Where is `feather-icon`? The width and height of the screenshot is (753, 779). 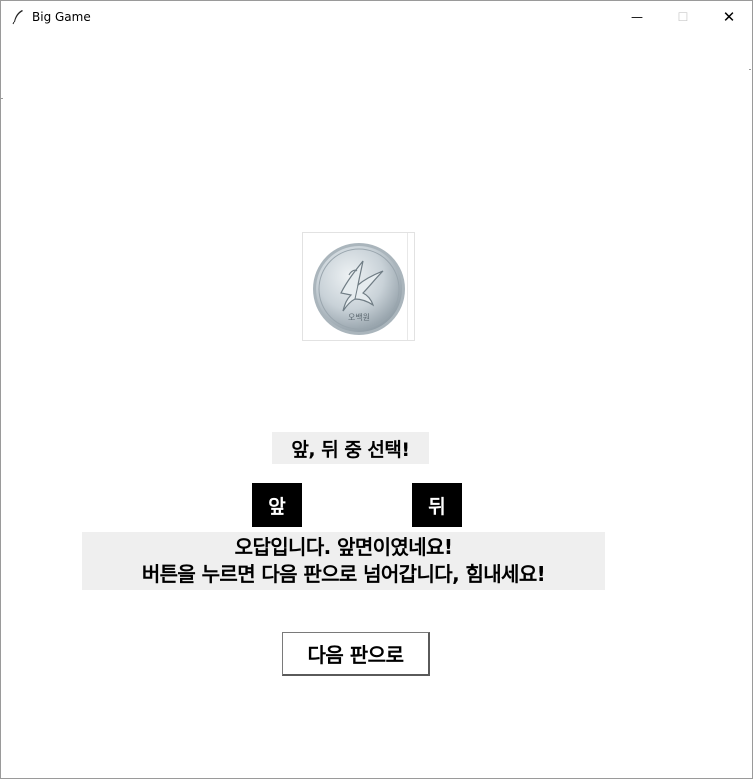 feather-icon is located at coordinates (18, 17).